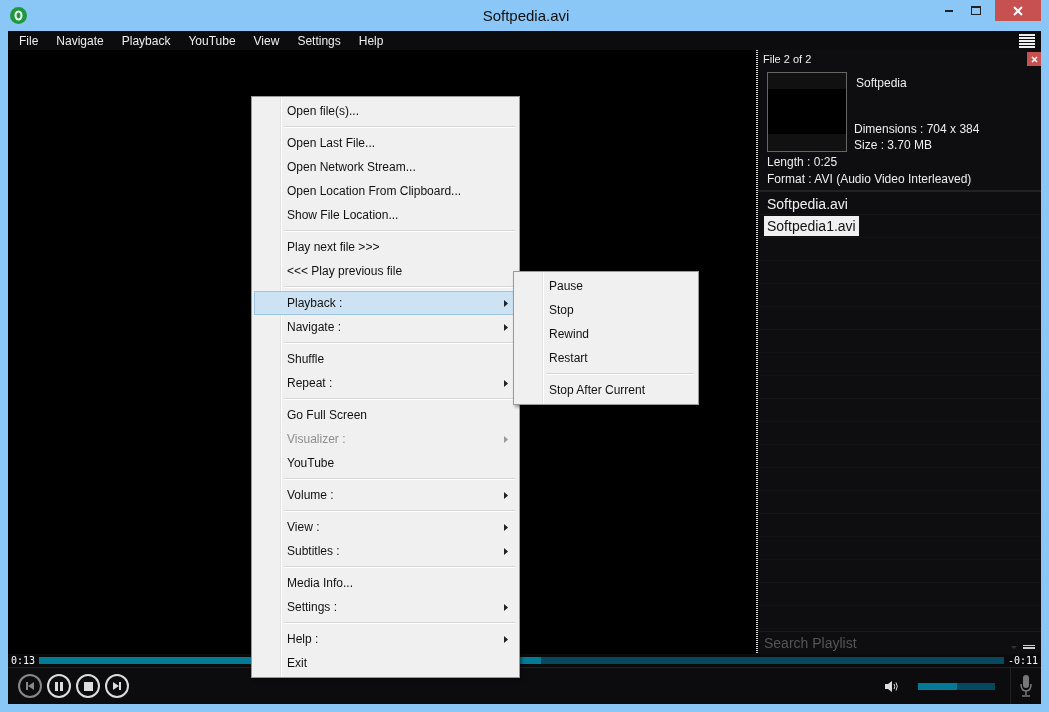 The height and width of the screenshot is (712, 1049). I want to click on close-panel-button, so click(1034, 59).